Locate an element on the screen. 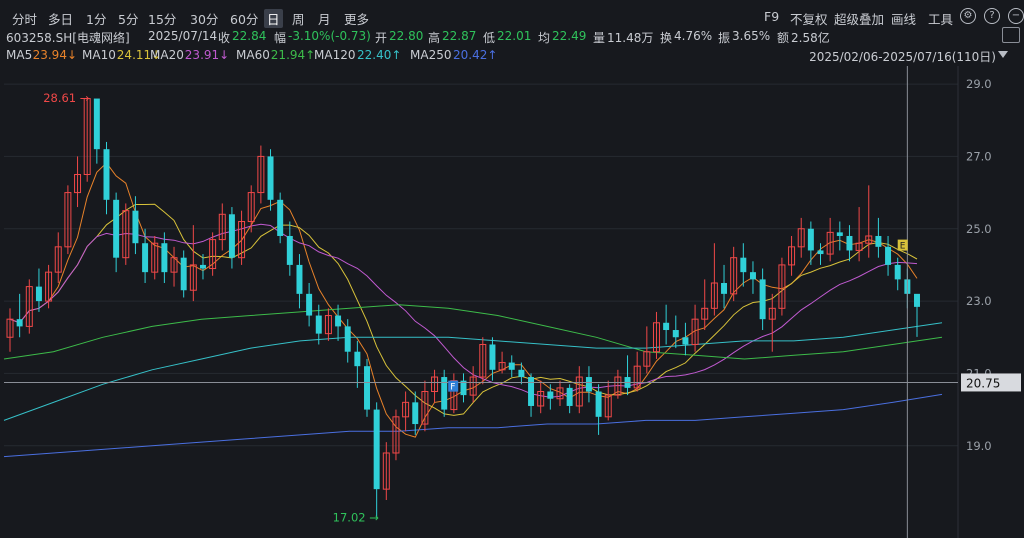 Image resolution: width=1024 pixels, height=538 pixels. y-tick-label: 27.0 is located at coordinates (979, 156).